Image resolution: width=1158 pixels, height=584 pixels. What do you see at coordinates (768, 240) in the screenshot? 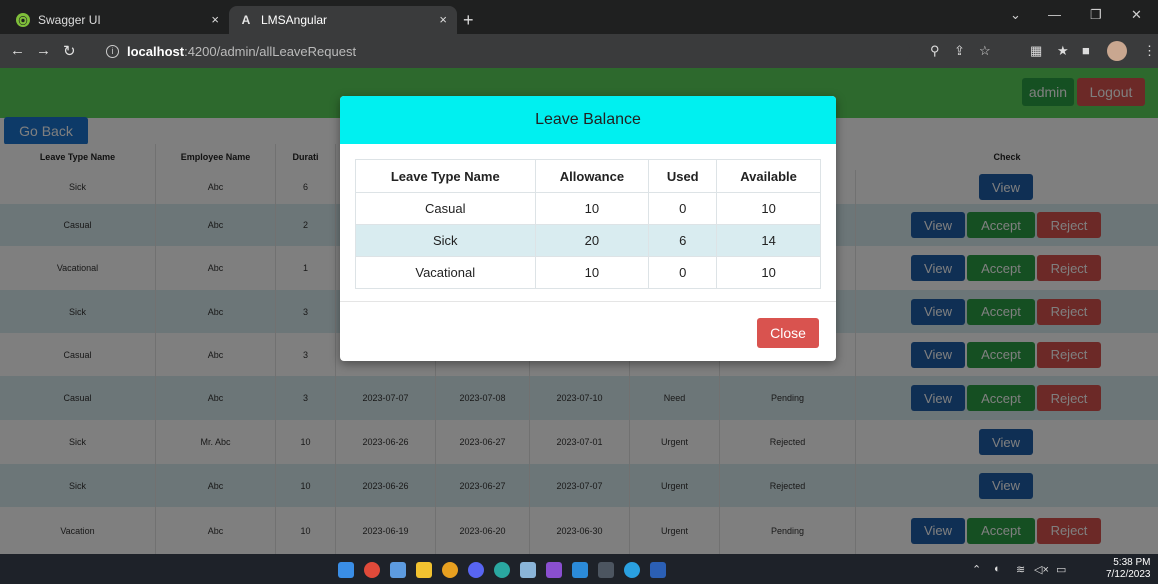
I see `modal-cell: 14` at bounding box center [768, 240].